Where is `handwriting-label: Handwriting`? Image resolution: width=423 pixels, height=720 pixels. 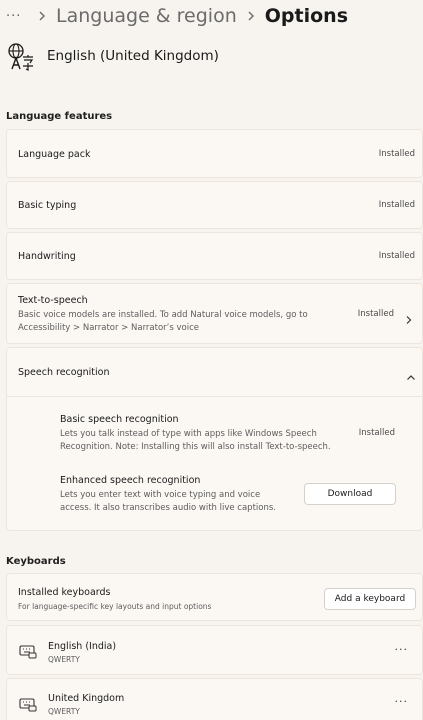 handwriting-label: Handwriting is located at coordinates (47, 256).